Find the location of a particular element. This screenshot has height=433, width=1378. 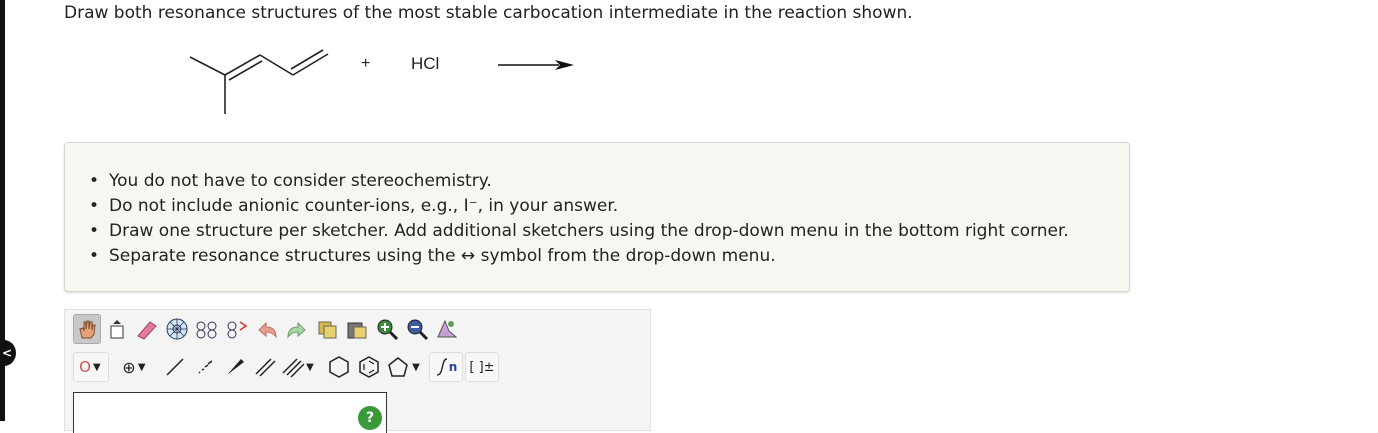

benzene-button is located at coordinates (369, 367).